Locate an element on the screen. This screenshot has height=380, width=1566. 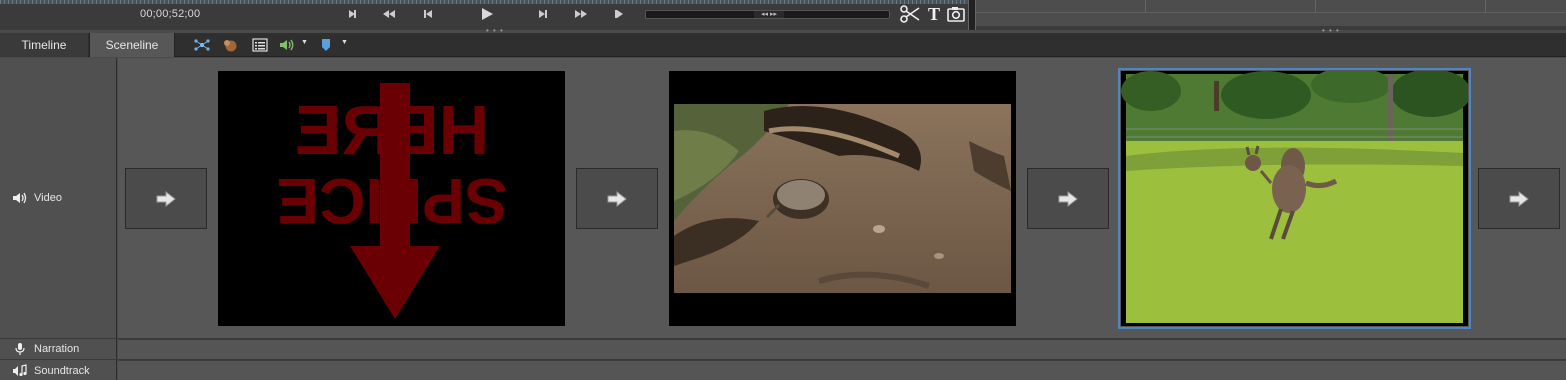
smart-fix-icon is located at coordinates (230, 45).